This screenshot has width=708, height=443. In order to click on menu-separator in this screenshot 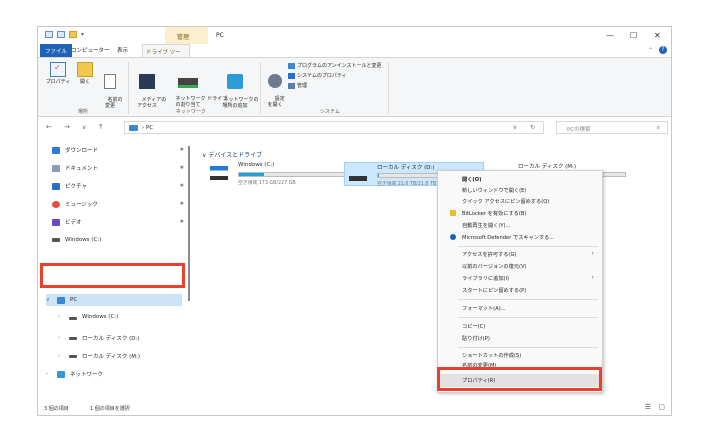, I will do `click(528, 246)`.